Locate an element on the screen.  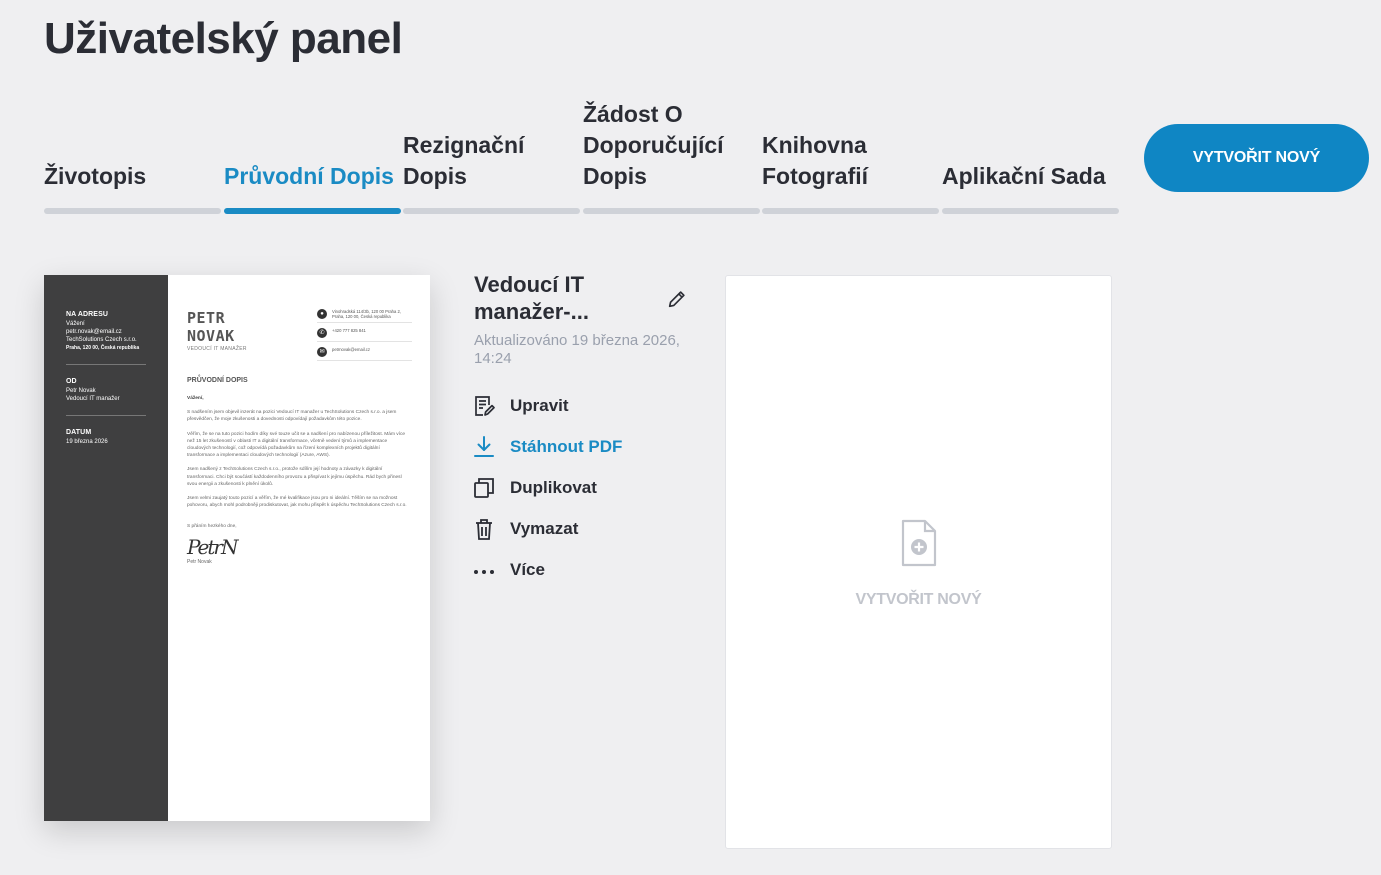
preview-contact-email: petrnovak@email.cz is located at coordinates (351, 349).